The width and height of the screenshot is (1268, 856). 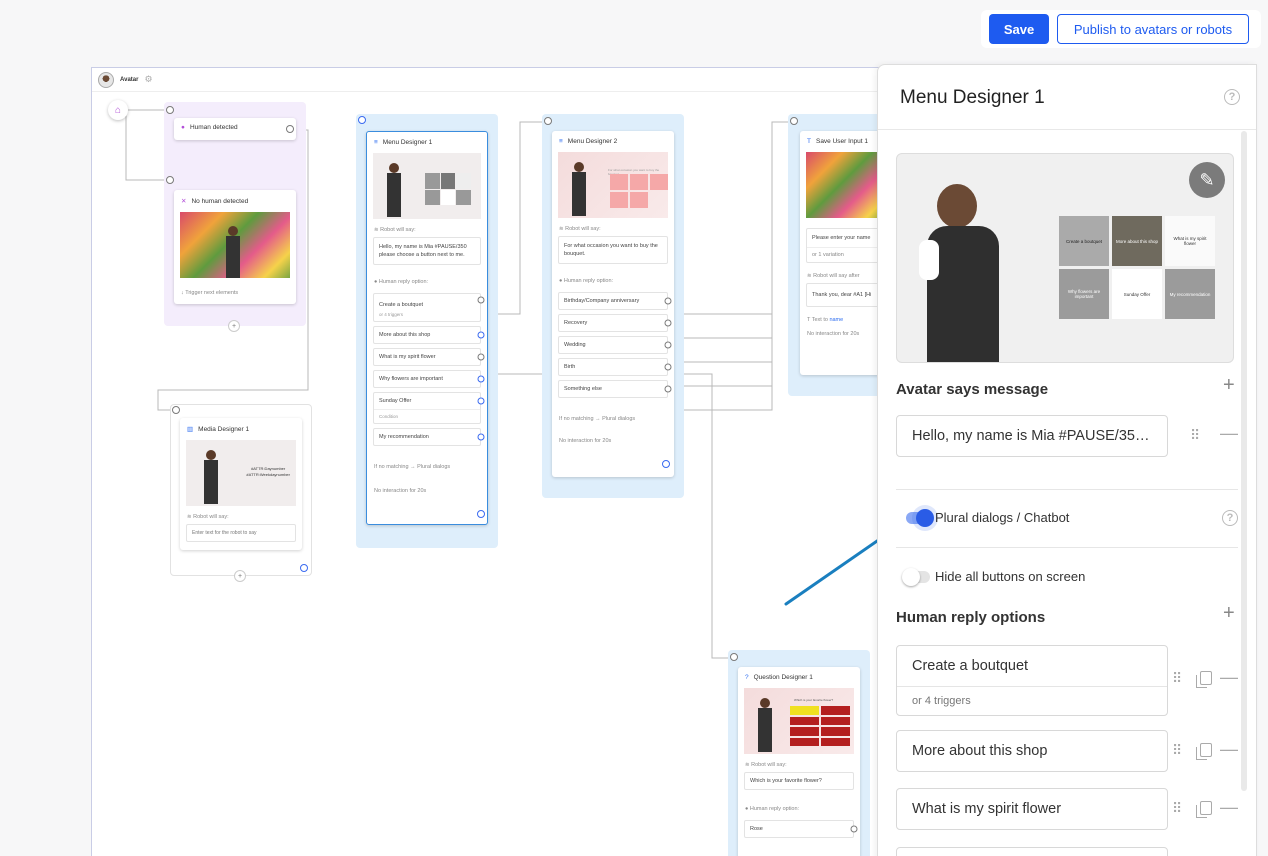 What do you see at coordinates (847, 245) in the screenshot?
I see `prompt-message: Please enter your name or 1 variation` at bounding box center [847, 245].